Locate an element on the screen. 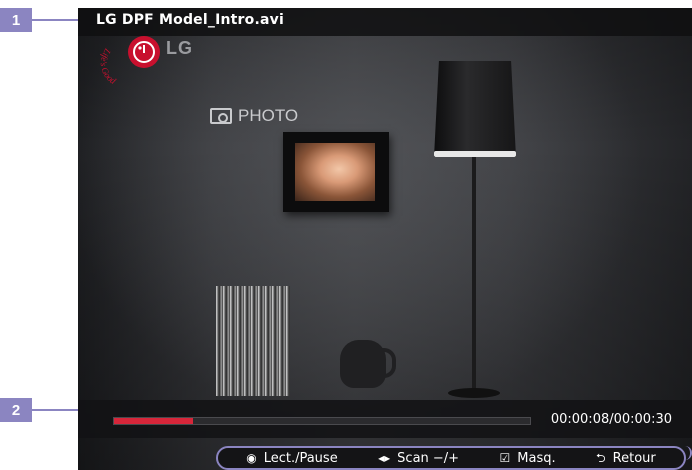 The height and width of the screenshot is (470, 692). portrait-photo is located at coordinates (335, 172).